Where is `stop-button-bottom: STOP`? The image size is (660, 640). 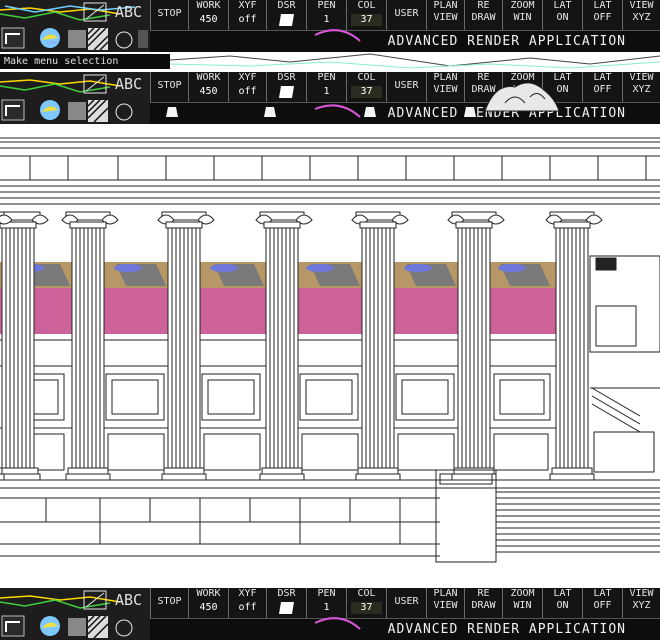 stop-button-bottom: STOP is located at coordinates (169, 603).